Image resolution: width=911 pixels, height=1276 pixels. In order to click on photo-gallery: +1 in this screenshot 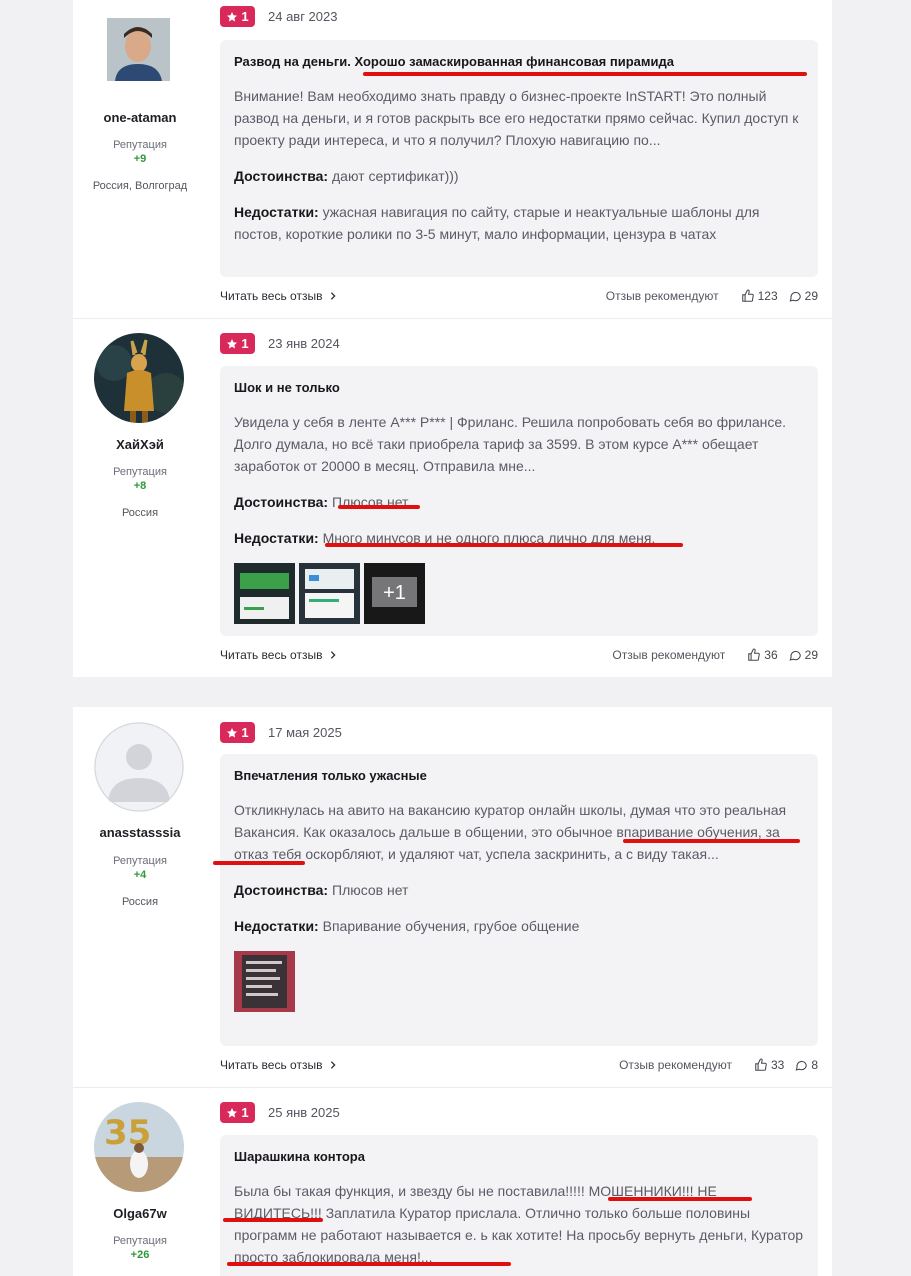, I will do `click(519, 593)`.